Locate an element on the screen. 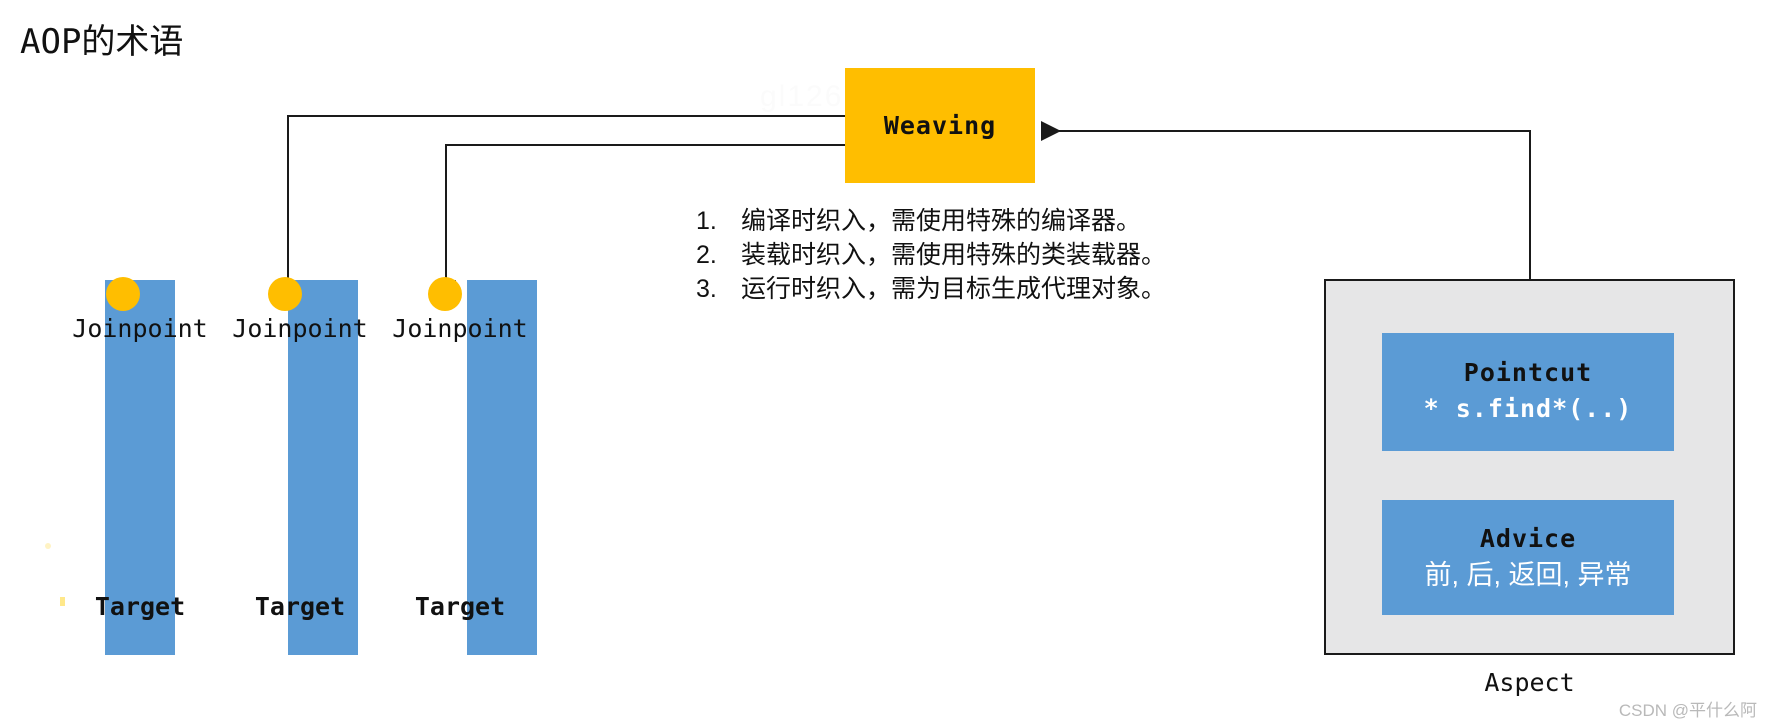  pointcut-title: Pointcut is located at coordinates (1528, 372).